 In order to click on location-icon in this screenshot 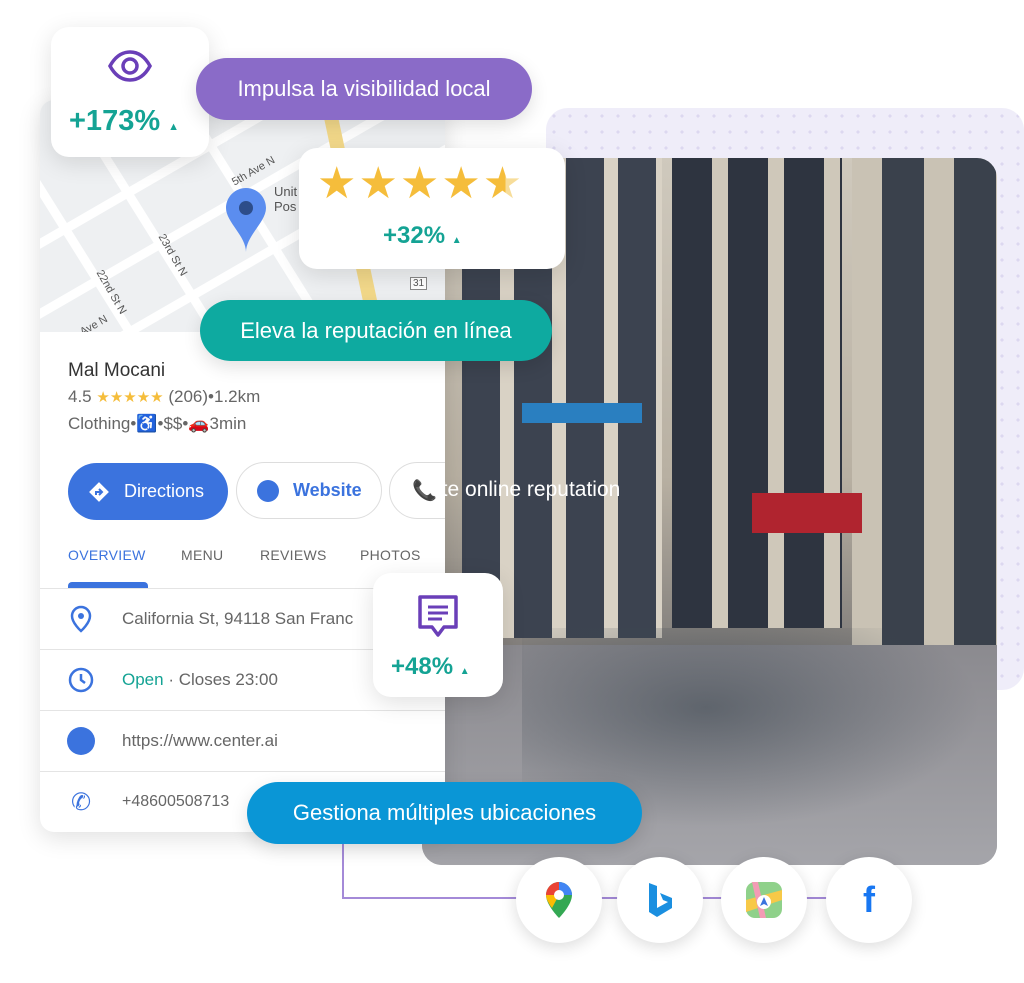, I will do `click(81, 619)`.